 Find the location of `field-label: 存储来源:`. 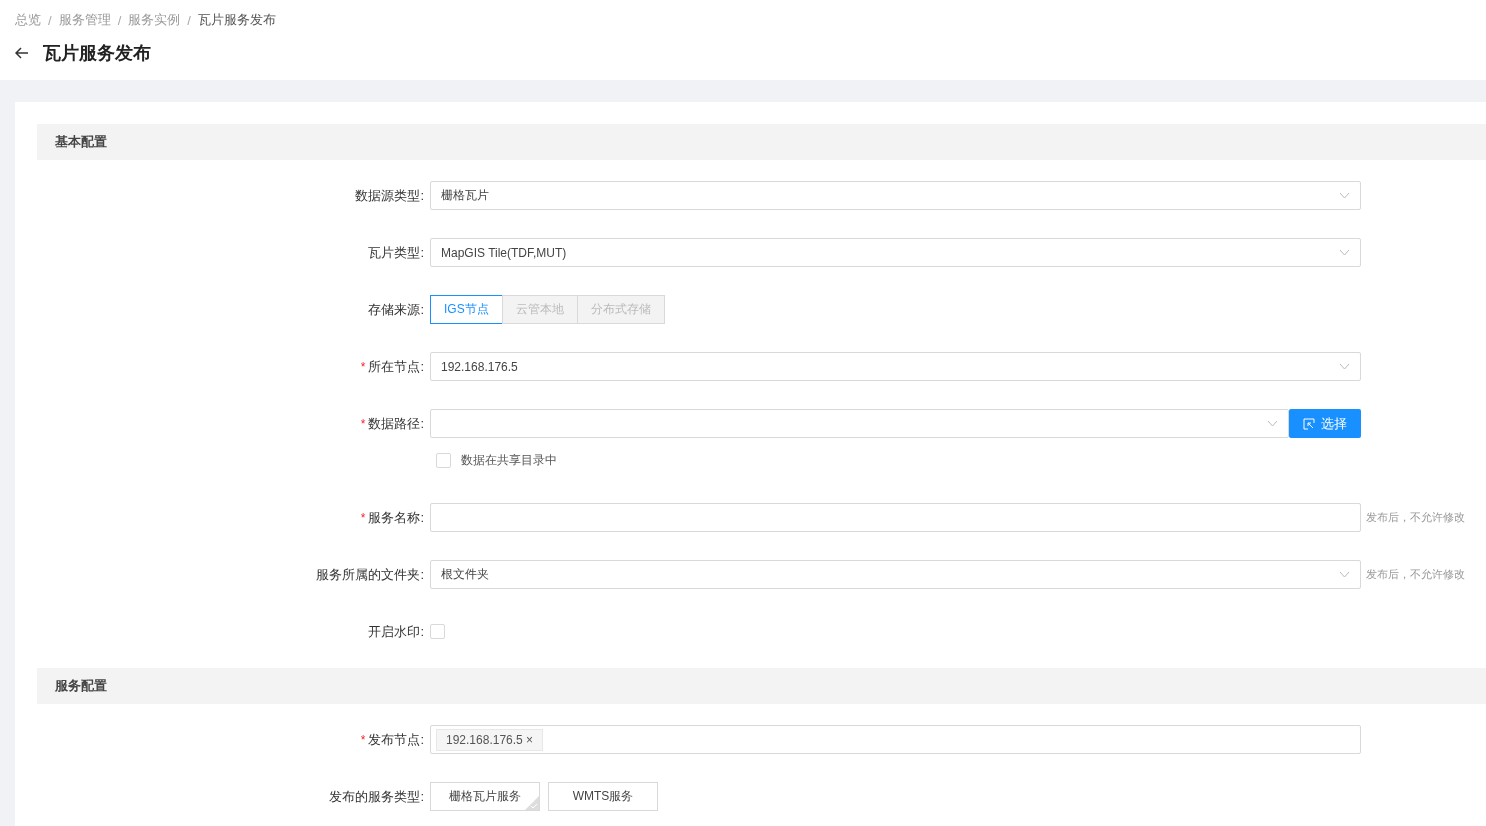

field-label: 存储来源: is located at coordinates (396, 309).